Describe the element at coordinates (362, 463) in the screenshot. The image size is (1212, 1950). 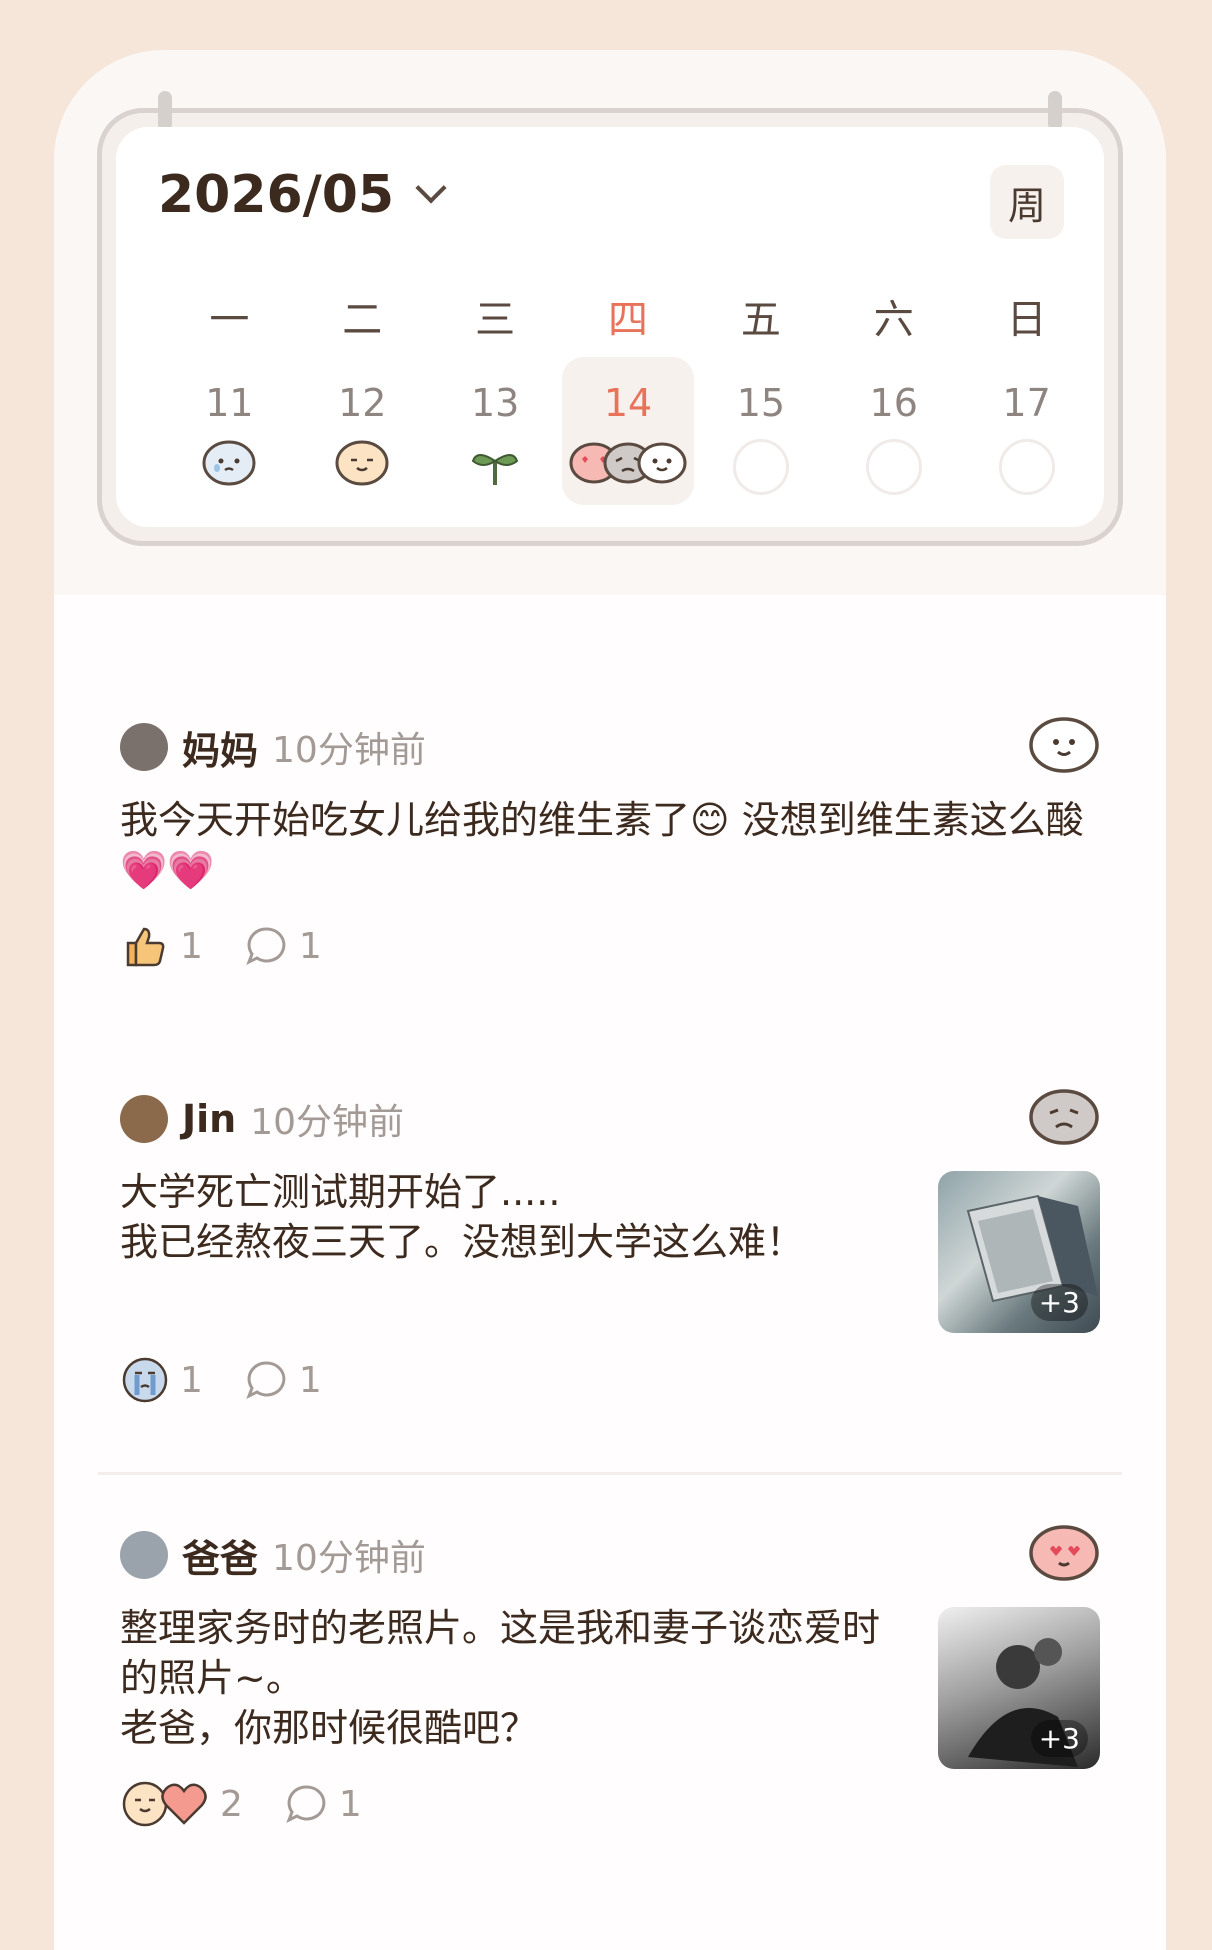
I see `content-face-icon` at that location.